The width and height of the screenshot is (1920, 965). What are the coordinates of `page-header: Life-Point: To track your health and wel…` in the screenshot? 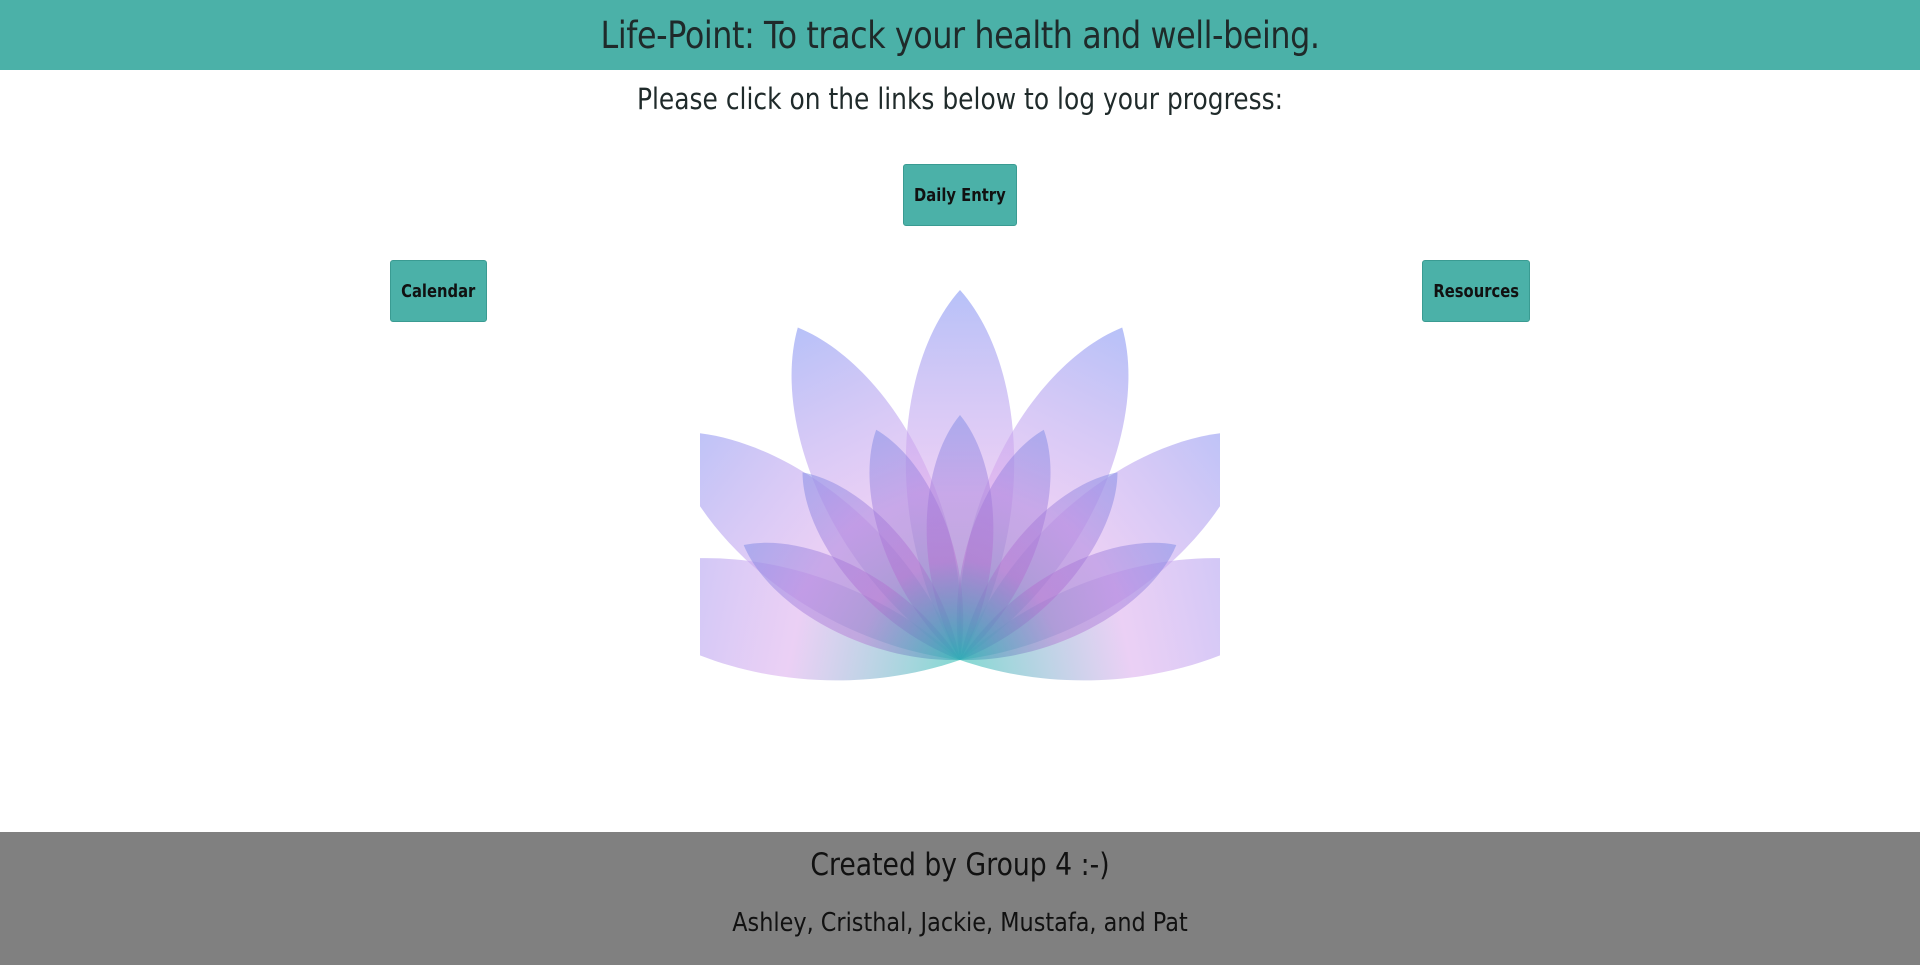 It's located at (960, 35).